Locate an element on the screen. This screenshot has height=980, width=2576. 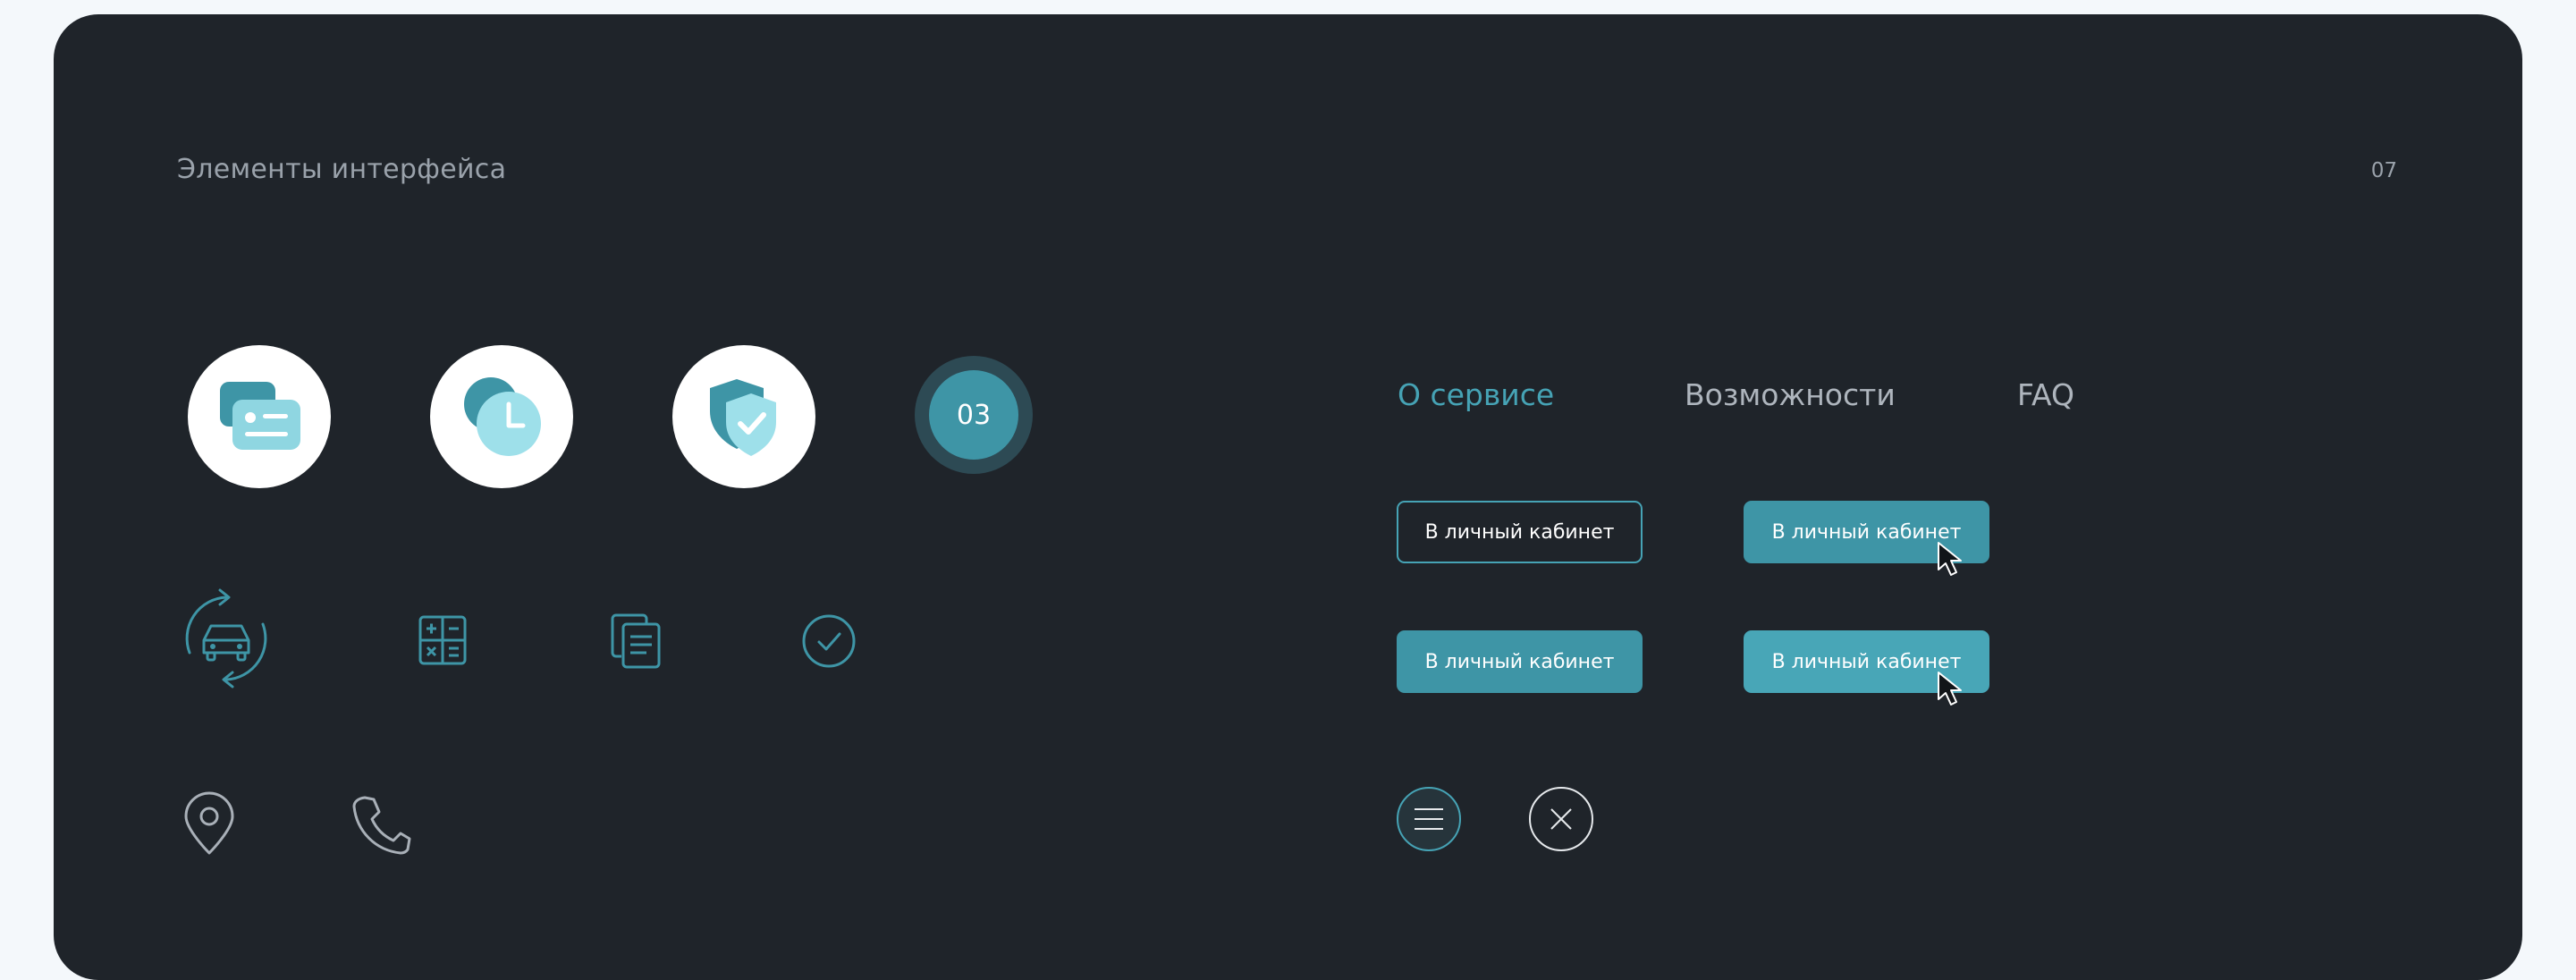
close-icon is located at coordinates (1561, 819).